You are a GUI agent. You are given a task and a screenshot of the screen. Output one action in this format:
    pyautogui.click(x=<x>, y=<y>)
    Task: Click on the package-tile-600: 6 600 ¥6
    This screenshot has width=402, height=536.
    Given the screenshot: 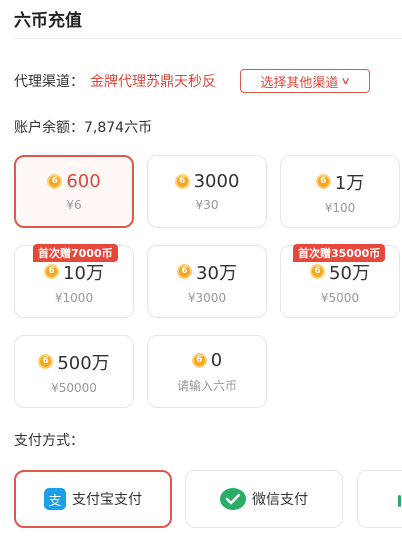 What is the action you would take?
    pyautogui.click(x=74, y=191)
    